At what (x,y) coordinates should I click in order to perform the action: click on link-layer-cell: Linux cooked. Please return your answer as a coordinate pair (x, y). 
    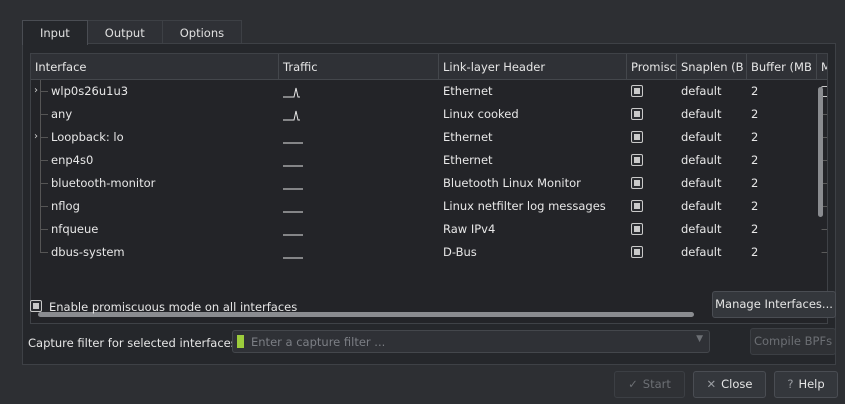
    Looking at the image, I should click on (533, 114).